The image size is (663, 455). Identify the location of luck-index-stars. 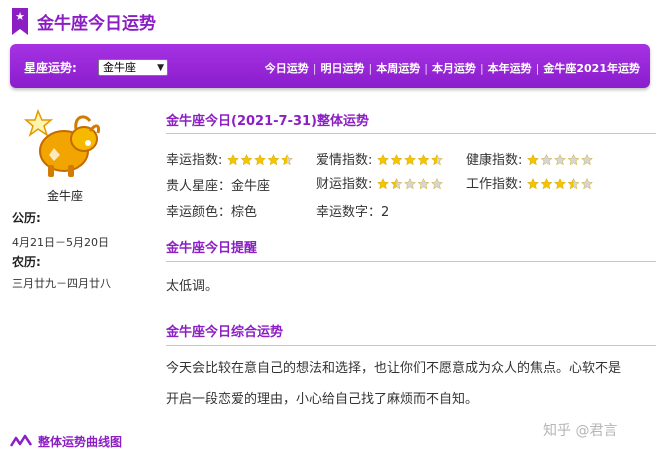
(261, 160).